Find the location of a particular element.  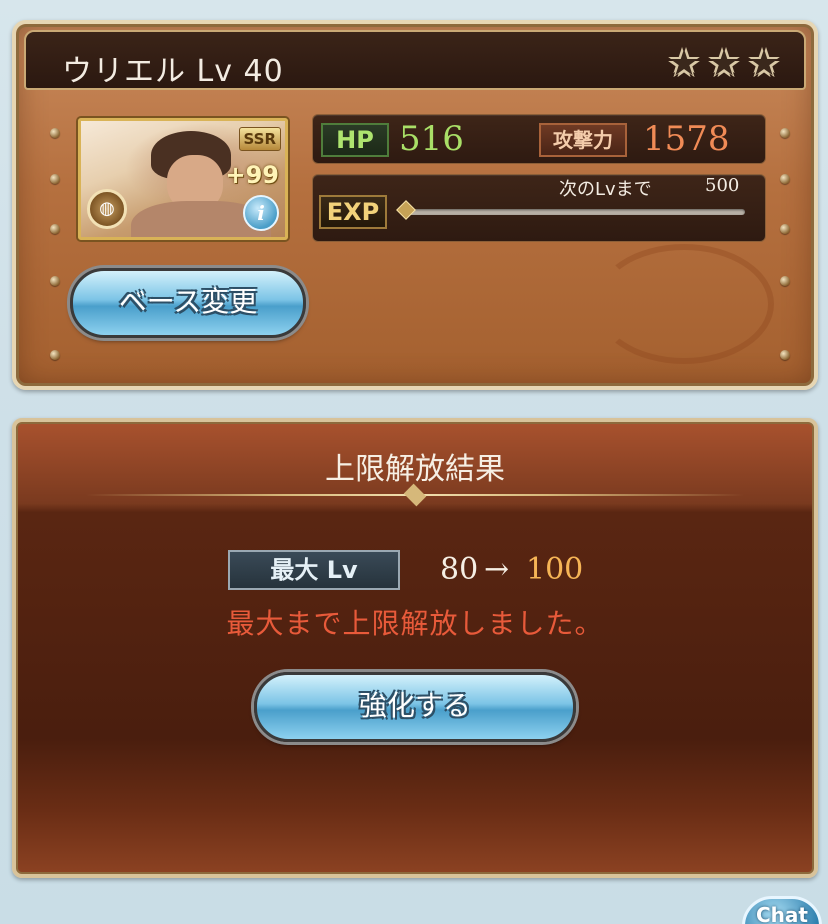

exp-row: EXP 次のLvまで 500 is located at coordinates (539, 208).